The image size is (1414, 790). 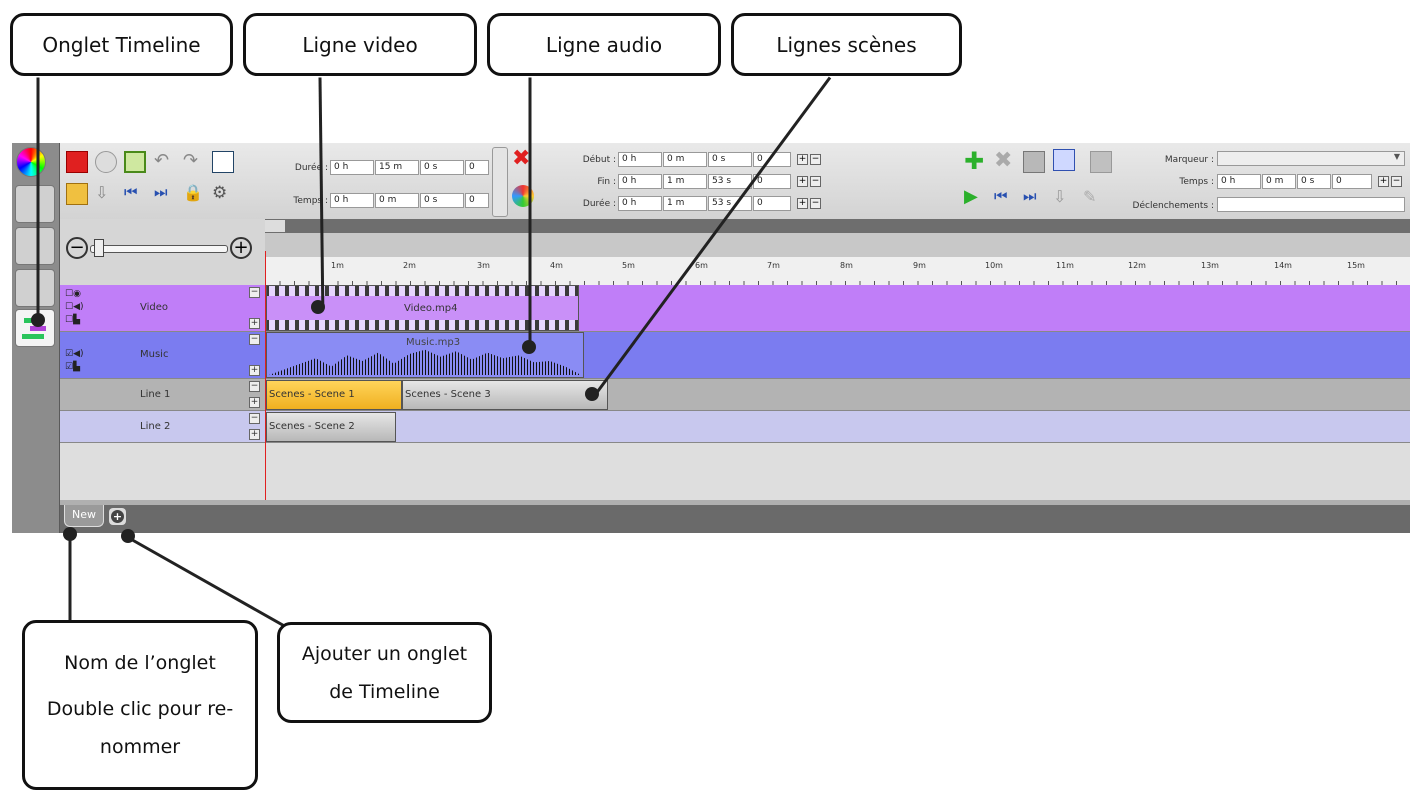 What do you see at coordinates (241, 248) in the screenshot?
I see `zoom-in-icon: +` at bounding box center [241, 248].